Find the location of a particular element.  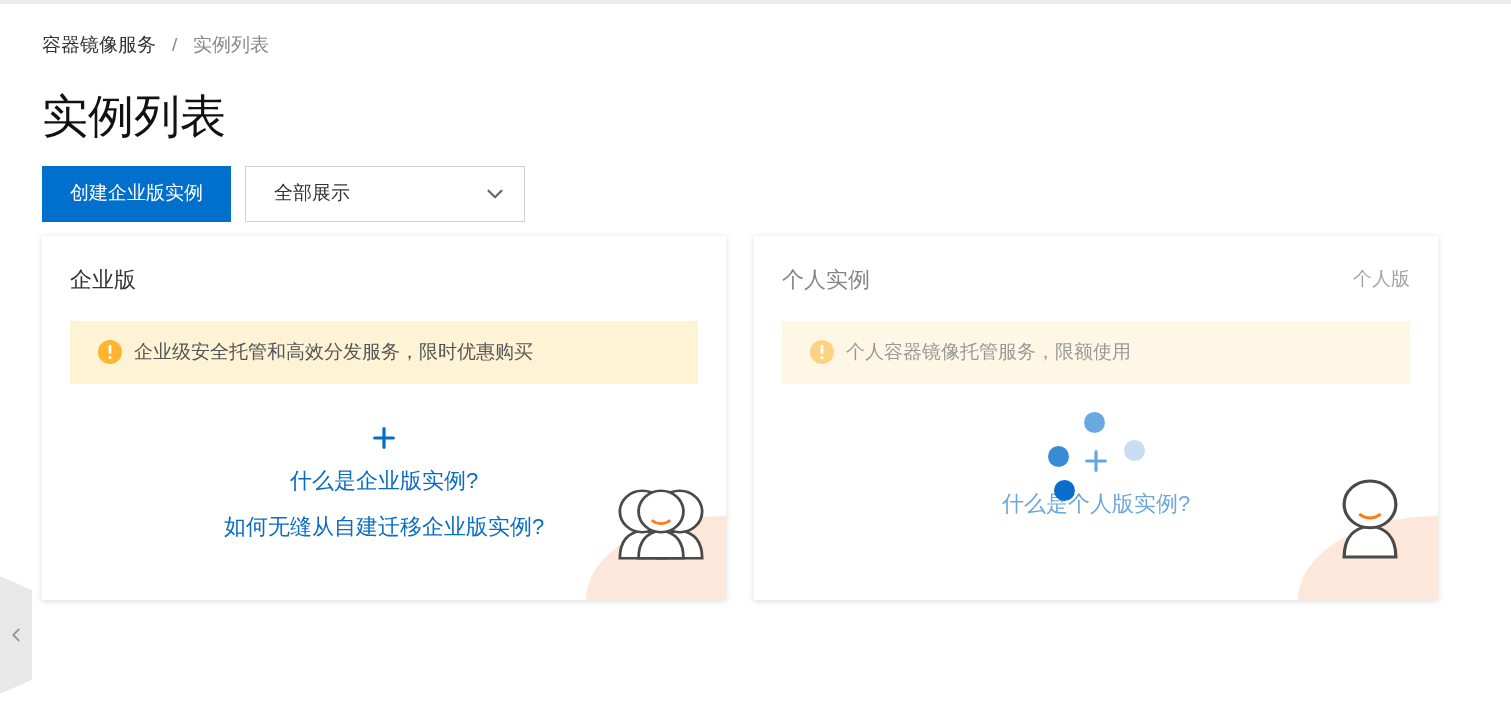

breadcrumb-item: 实例列表 is located at coordinates (231, 45).